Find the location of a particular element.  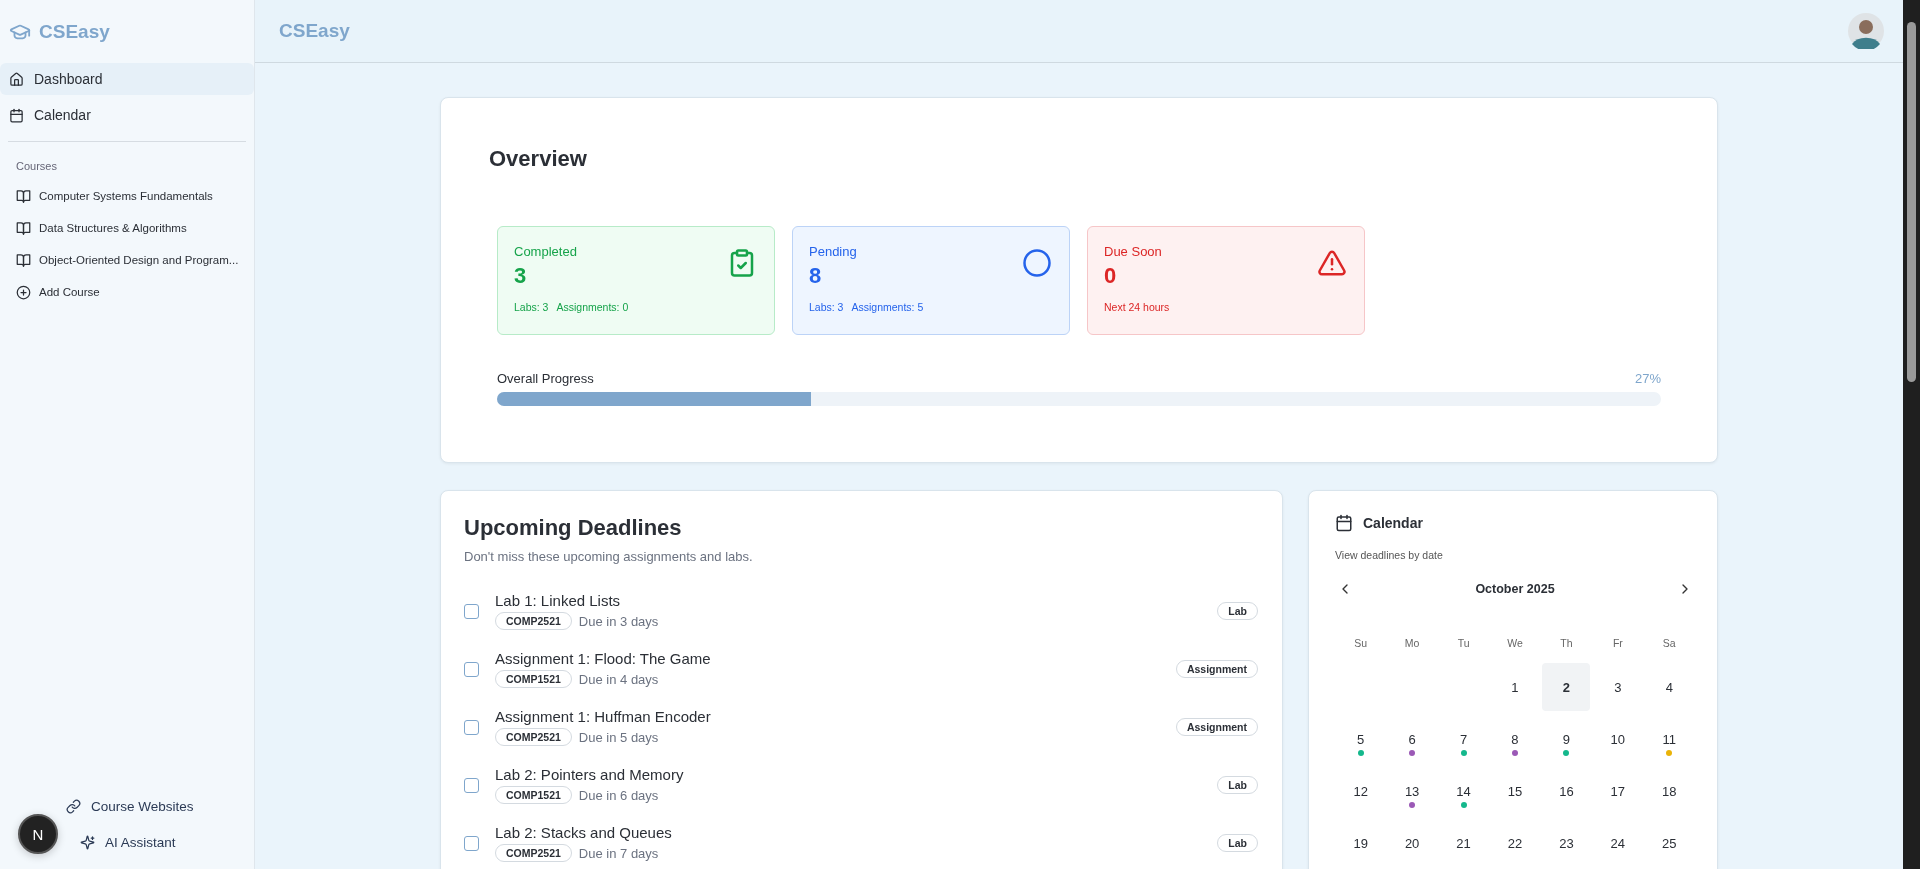

circle-icon is located at coordinates (1037, 263).